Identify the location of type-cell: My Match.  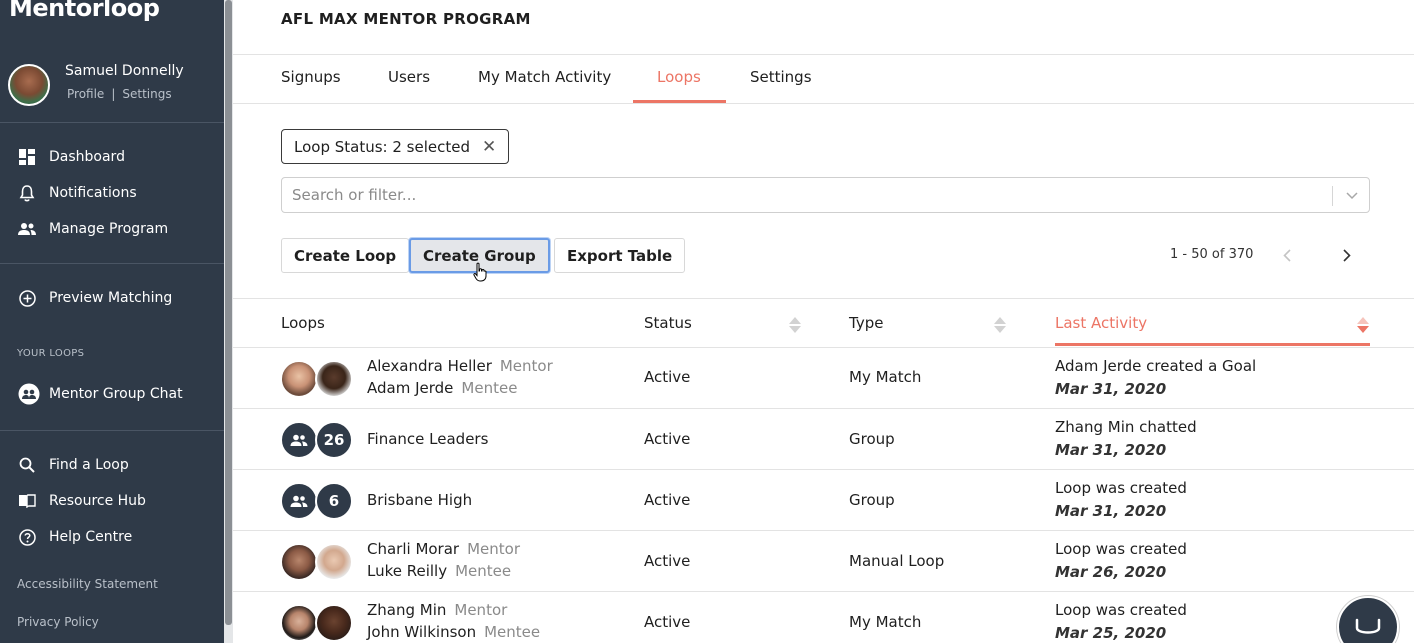
(885, 622).